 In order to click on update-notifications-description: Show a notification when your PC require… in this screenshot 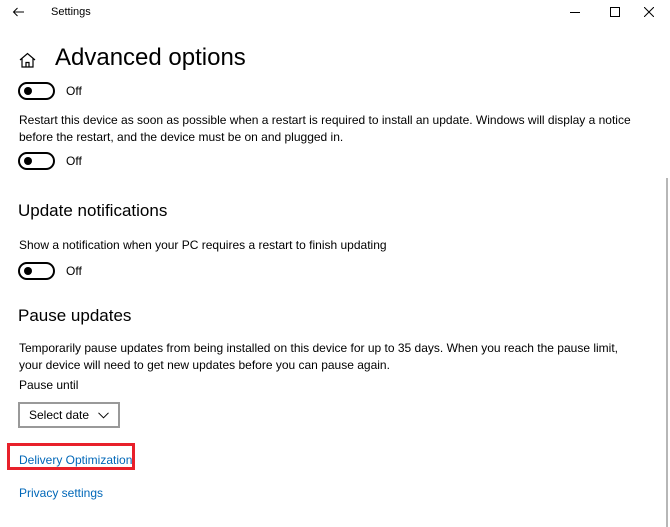, I will do `click(203, 245)`.